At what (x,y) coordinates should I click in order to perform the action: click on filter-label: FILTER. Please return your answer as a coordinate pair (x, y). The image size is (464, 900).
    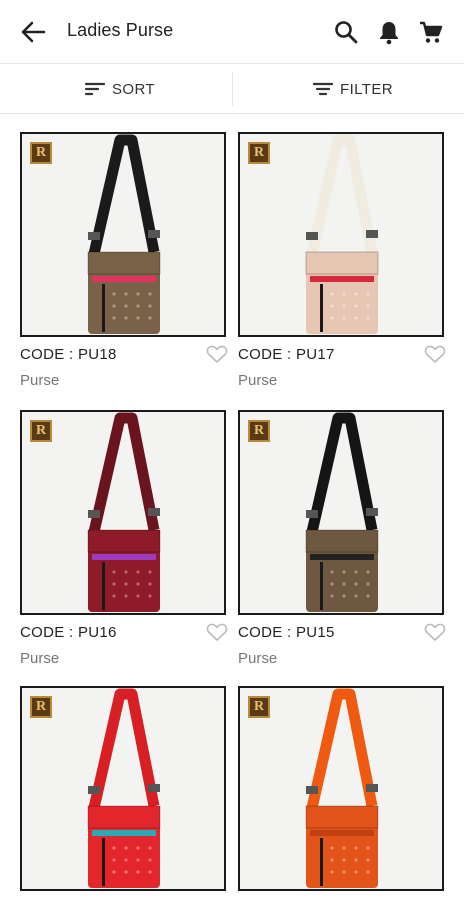
    Looking at the image, I should click on (366, 89).